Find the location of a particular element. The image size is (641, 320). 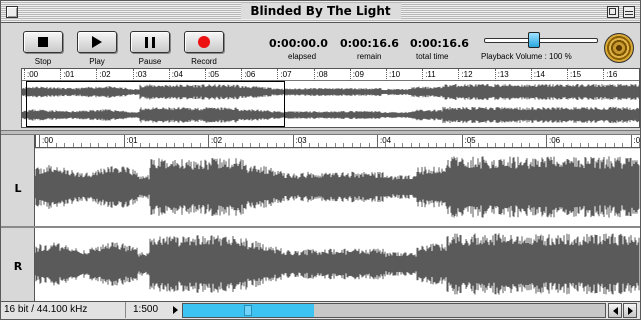

zoom-box is located at coordinates (613, 12).